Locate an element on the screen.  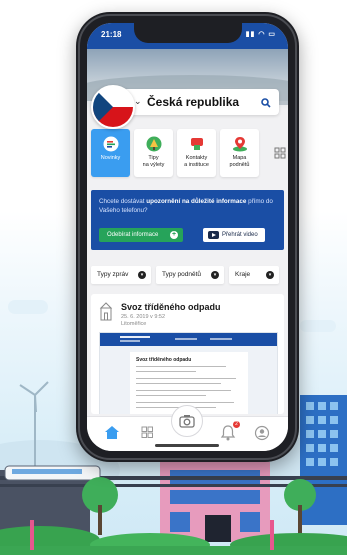
chevron-down-icon: ⌄ is located at coordinates (138, 101).